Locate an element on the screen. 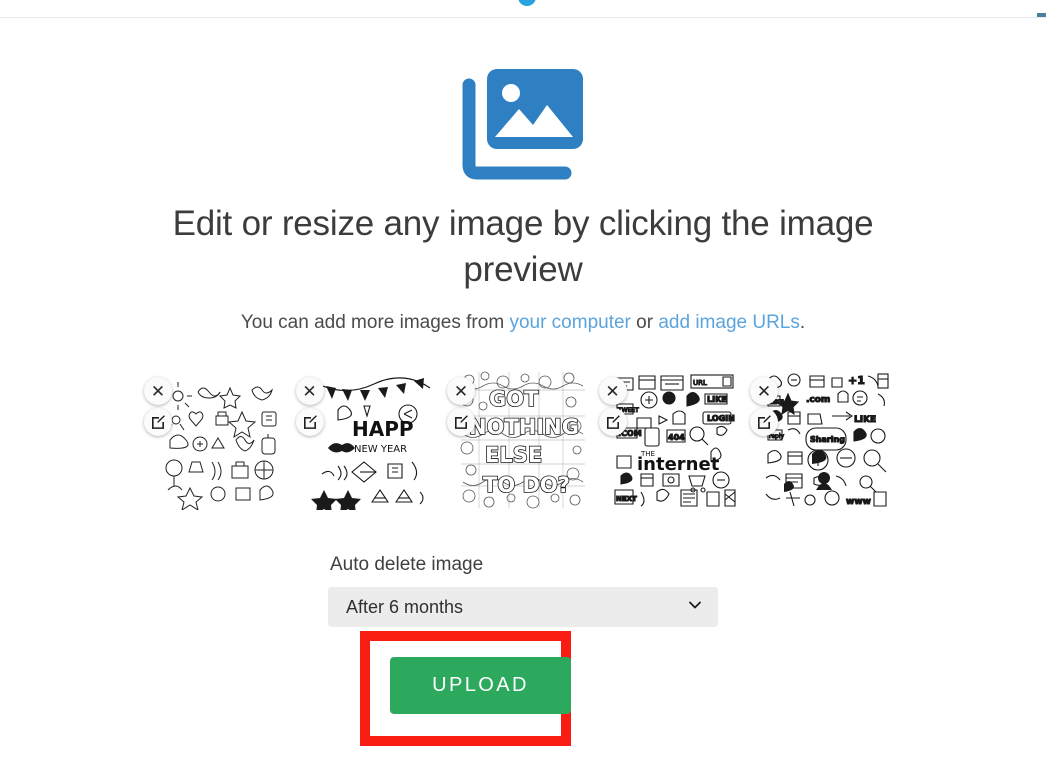 The height and width of the screenshot is (775, 1046). site-logo-partial is located at coordinates (528, 4).